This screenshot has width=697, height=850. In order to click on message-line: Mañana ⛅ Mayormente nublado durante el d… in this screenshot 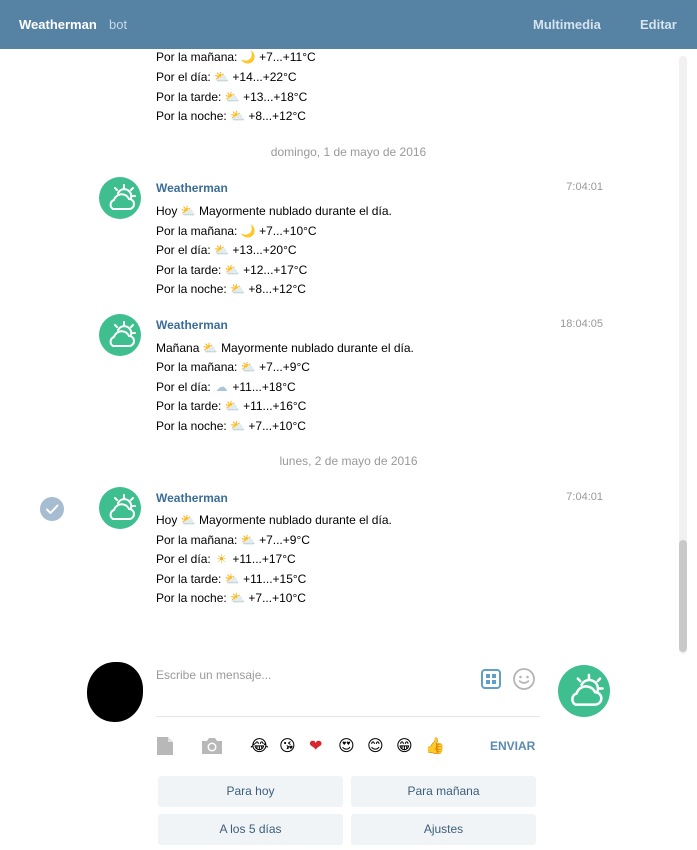, I will do `click(285, 348)`.